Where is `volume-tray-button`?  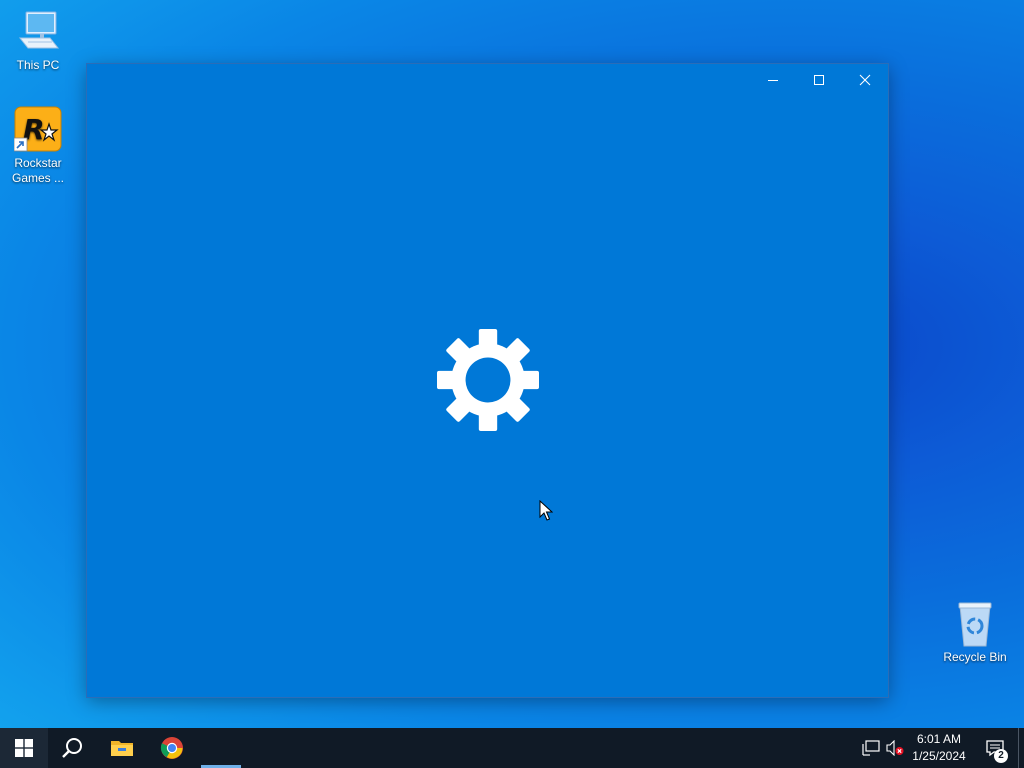
volume-tray-button is located at coordinates (895, 748).